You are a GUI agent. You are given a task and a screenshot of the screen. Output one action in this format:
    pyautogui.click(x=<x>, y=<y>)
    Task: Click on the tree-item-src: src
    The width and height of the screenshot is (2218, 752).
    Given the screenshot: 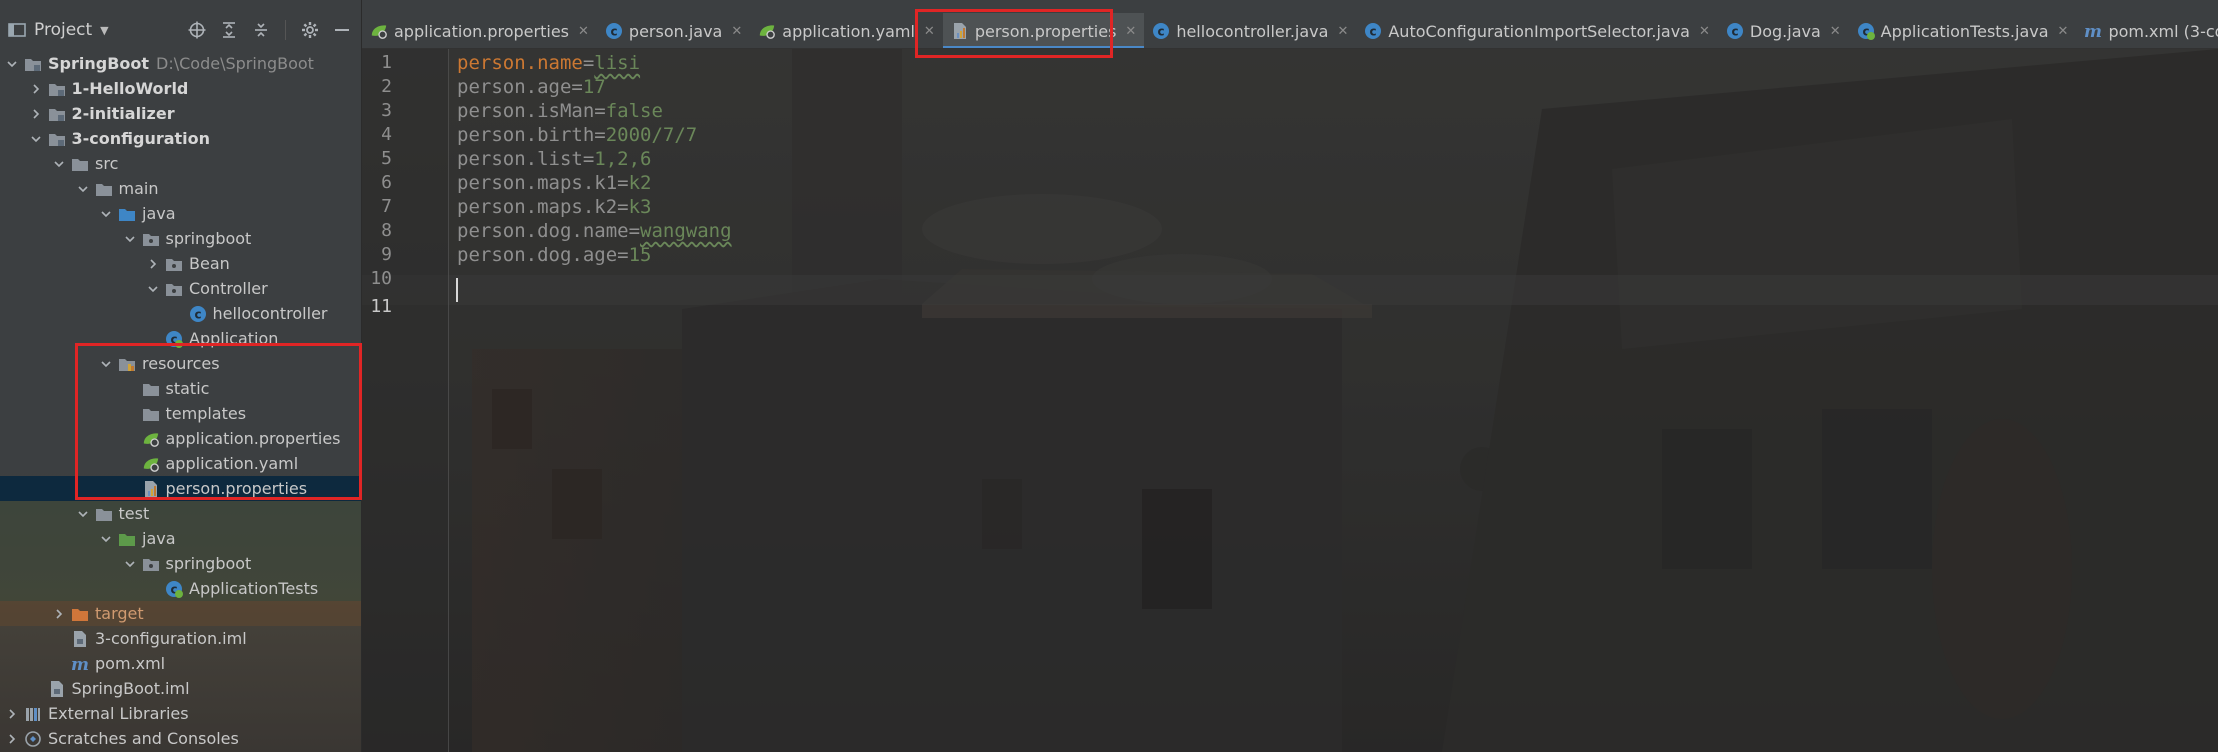 What is the action you would take?
    pyautogui.click(x=180, y=163)
    